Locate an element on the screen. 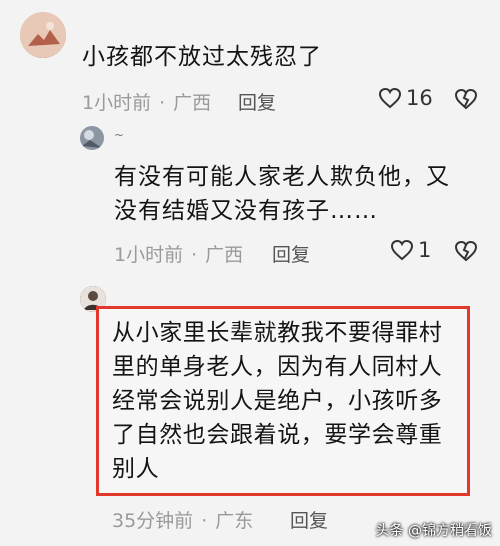 The width and height of the screenshot is (500, 546). comment-line: 从小家里长辈就教我不要得罪村 is located at coordinates (277, 333).